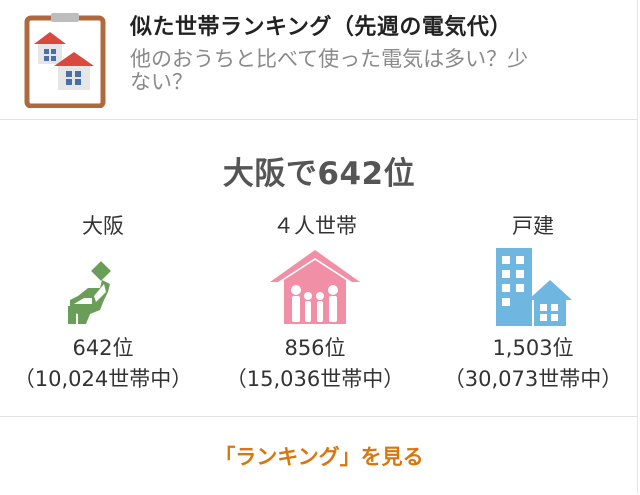 The width and height of the screenshot is (640, 495). What do you see at coordinates (534, 287) in the screenshot?
I see `buildings-icon` at bounding box center [534, 287].